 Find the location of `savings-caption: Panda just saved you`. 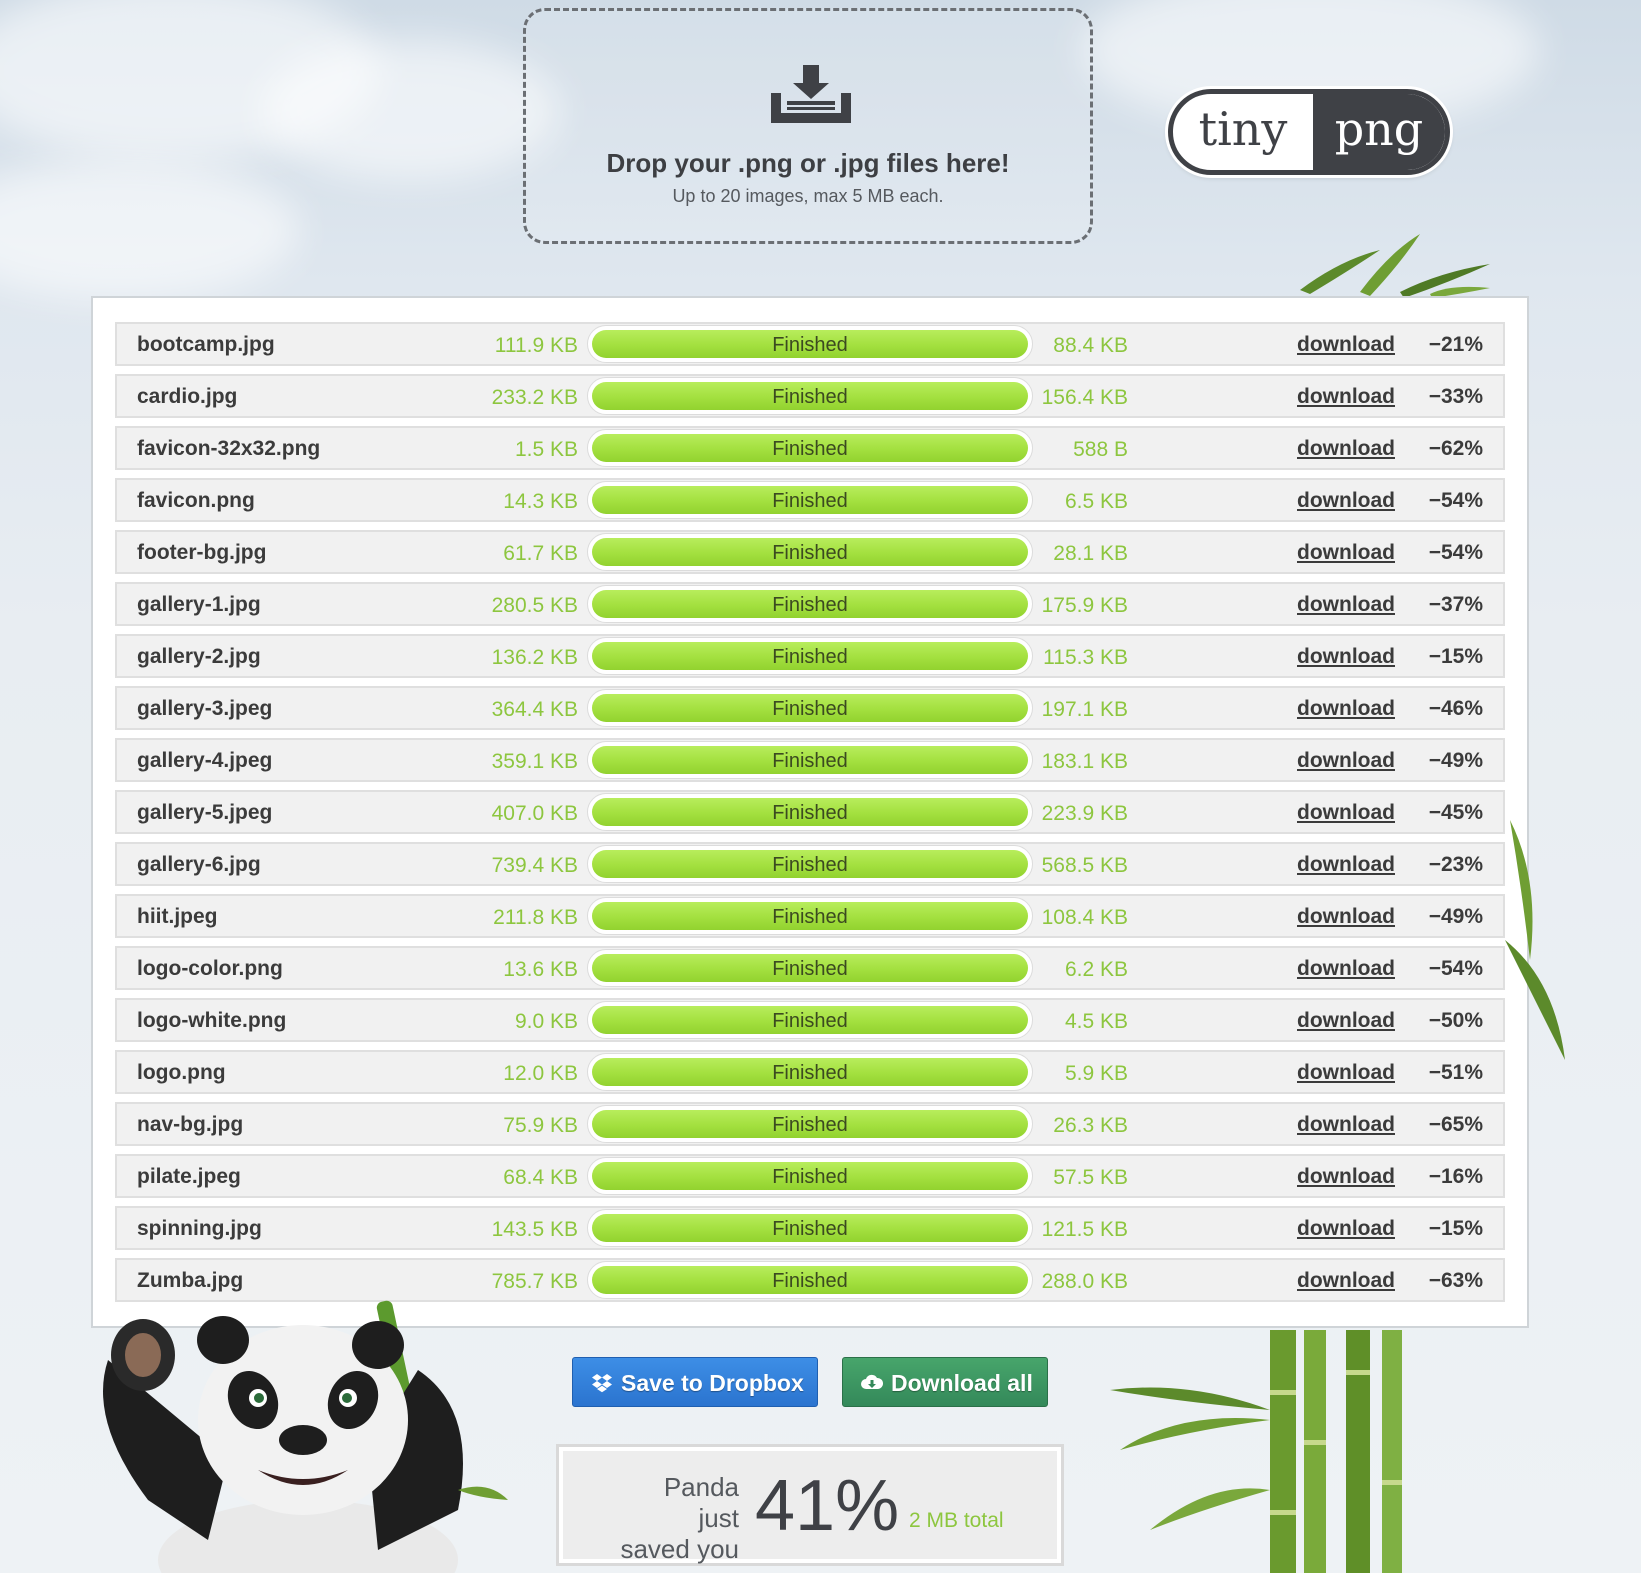

savings-caption: Panda just saved you is located at coordinates (679, 1518).